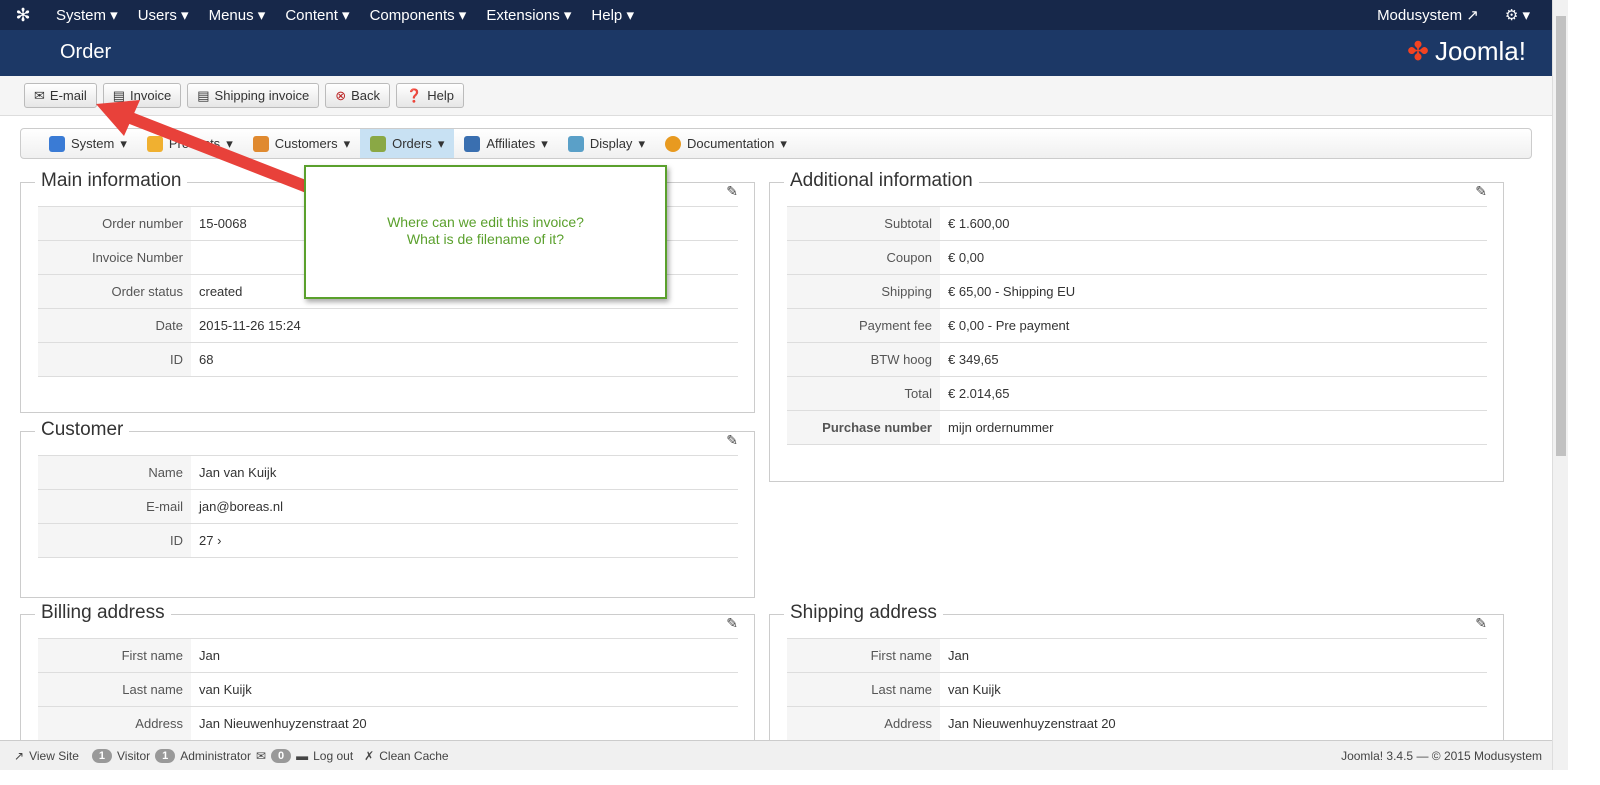  What do you see at coordinates (485, 239) in the screenshot?
I see `callout-line: What is de filename of it?` at bounding box center [485, 239].